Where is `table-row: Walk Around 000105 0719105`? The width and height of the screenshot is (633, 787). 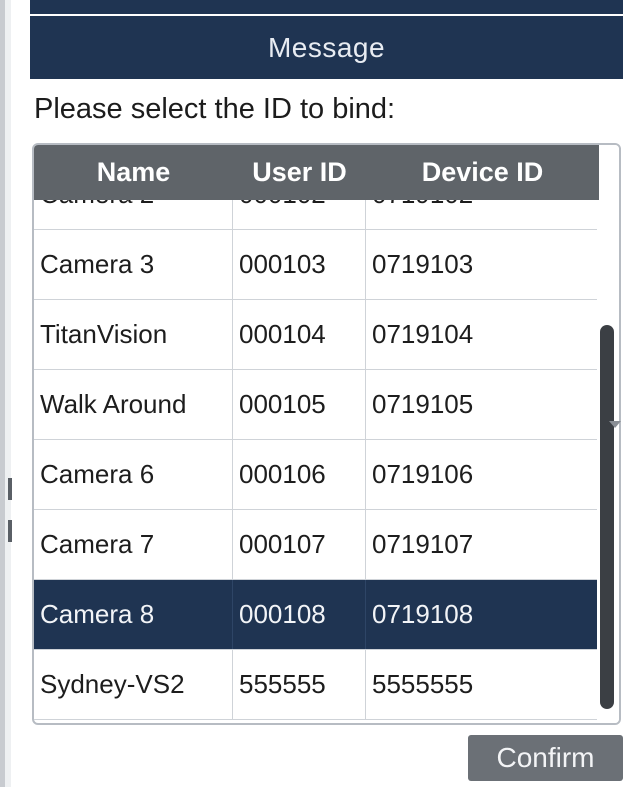
table-row: Walk Around 000105 0719105 is located at coordinates (316, 405).